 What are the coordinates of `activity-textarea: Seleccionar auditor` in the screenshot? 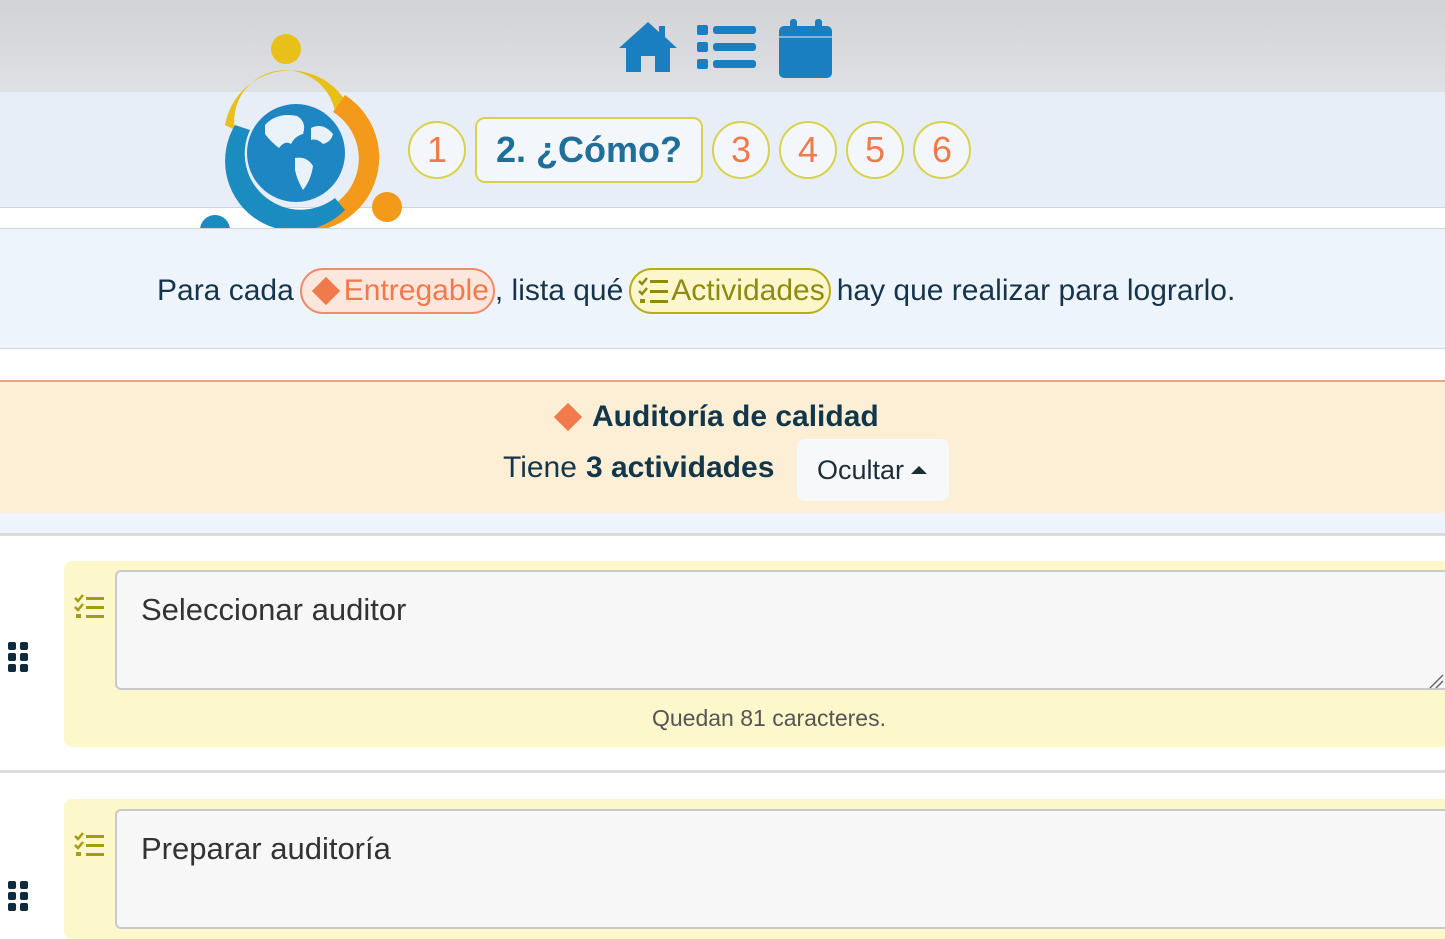 It's located at (780, 630).